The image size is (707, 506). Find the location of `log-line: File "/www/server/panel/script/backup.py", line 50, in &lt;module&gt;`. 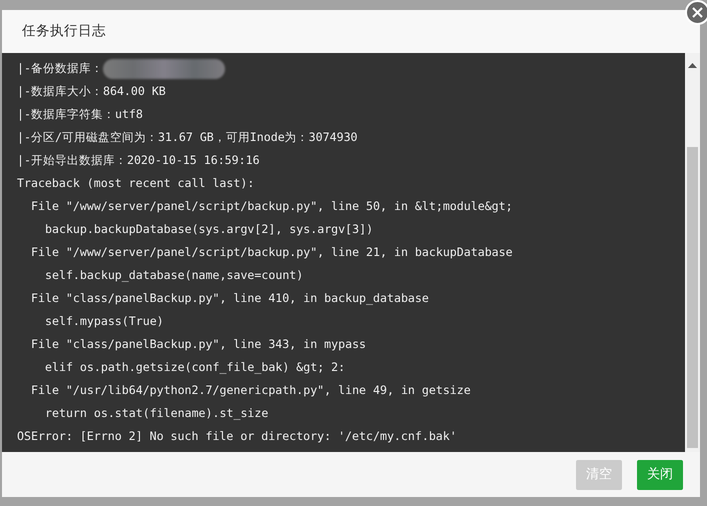

log-line: File "/www/server/panel/script/backup.py", line 50, in &lt;module&gt; is located at coordinates (272, 206).